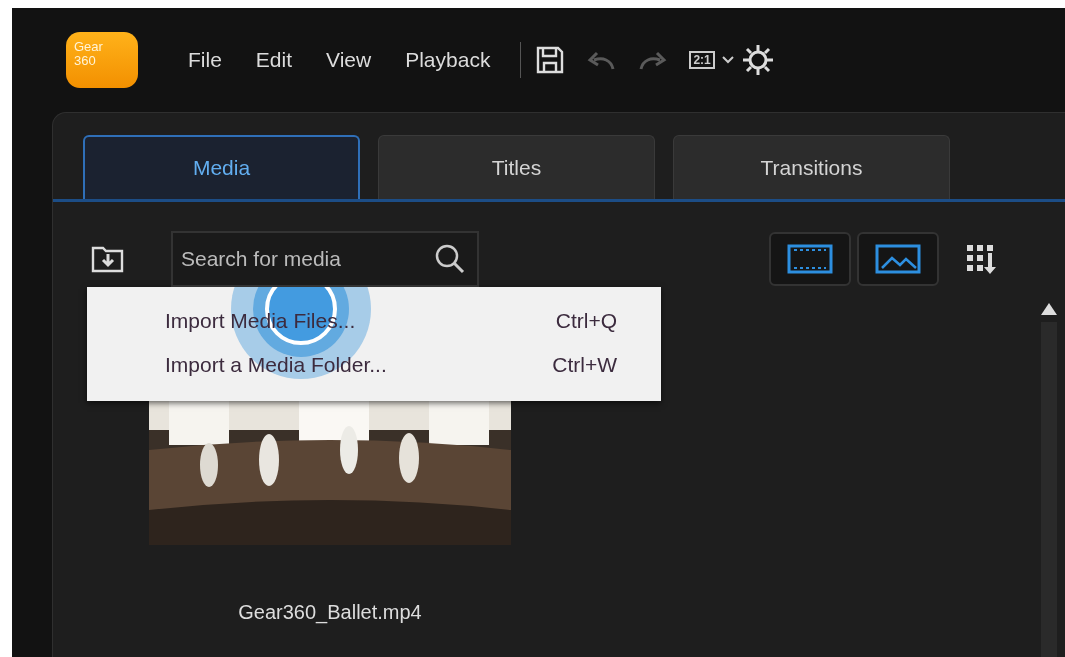 The height and width of the screenshot is (657, 1065). Describe the element at coordinates (448, 60) in the screenshot. I see `menu-item: Playback` at that location.